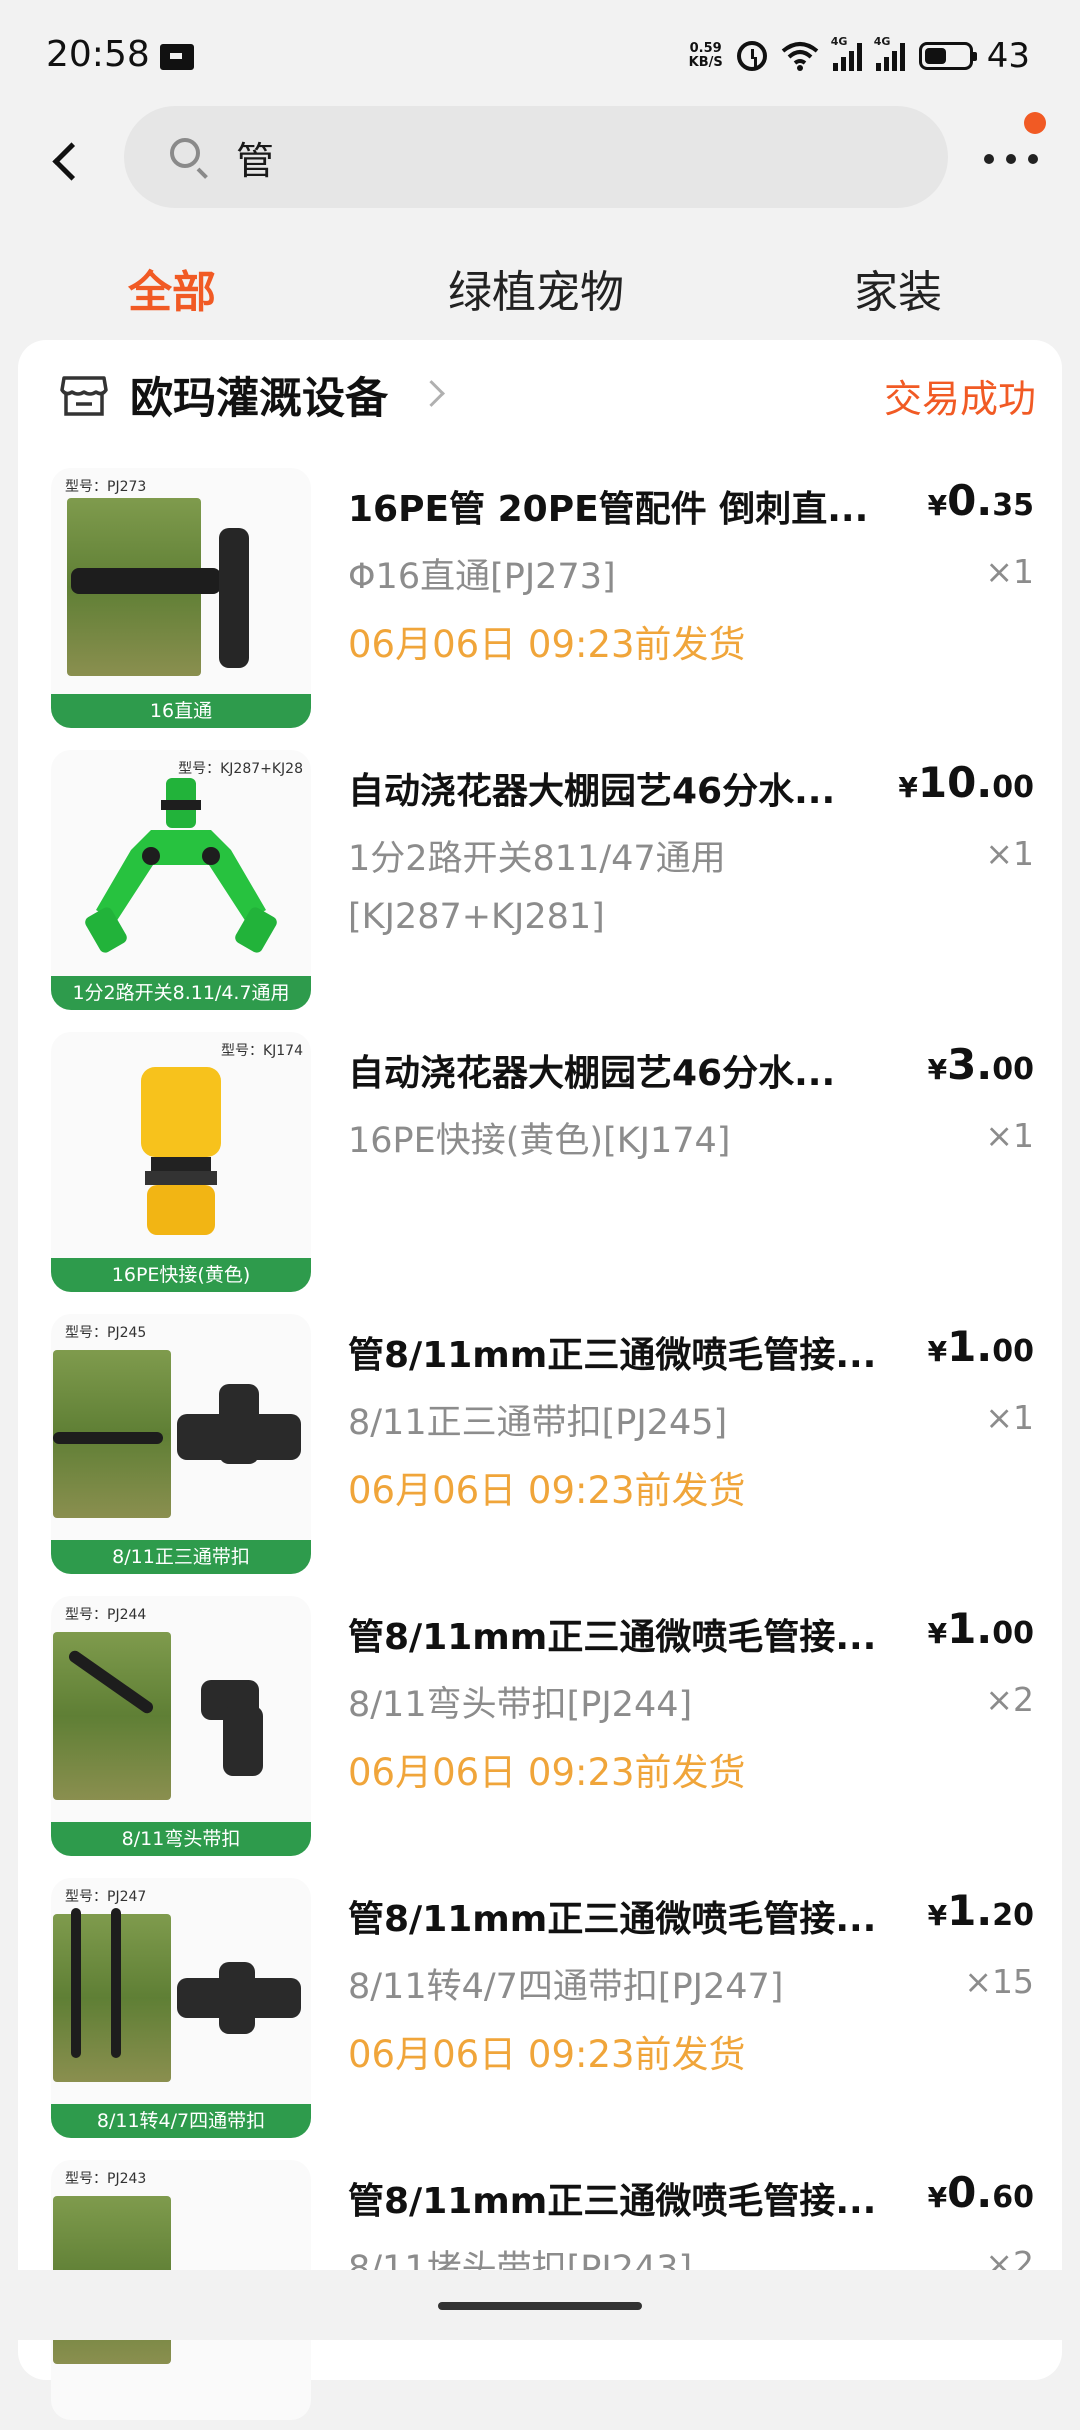  Describe the element at coordinates (255, 161) in the screenshot. I see `search-query: 管` at that location.